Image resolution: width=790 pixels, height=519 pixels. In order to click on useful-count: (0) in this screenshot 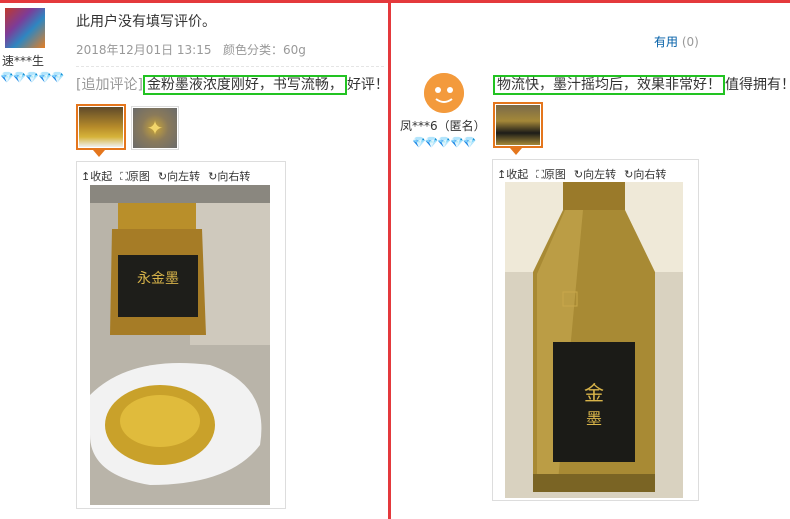, I will do `click(690, 42)`.